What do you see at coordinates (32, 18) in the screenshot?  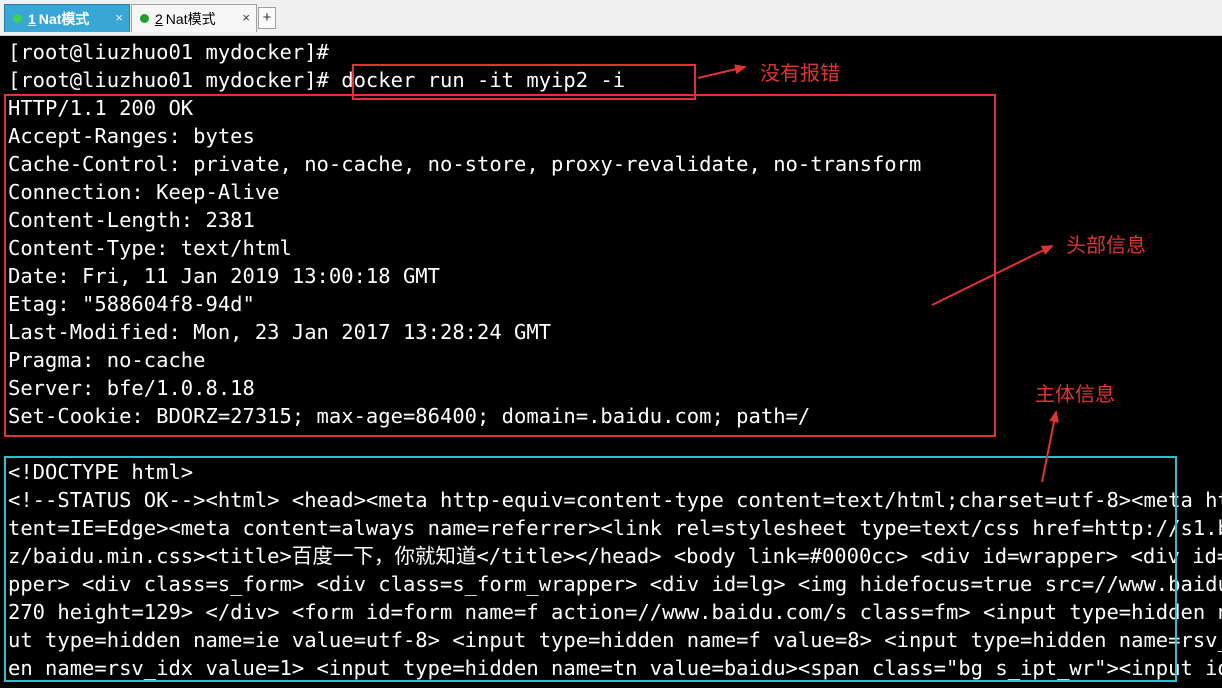 I see `tab-number: 1` at bounding box center [32, 18].